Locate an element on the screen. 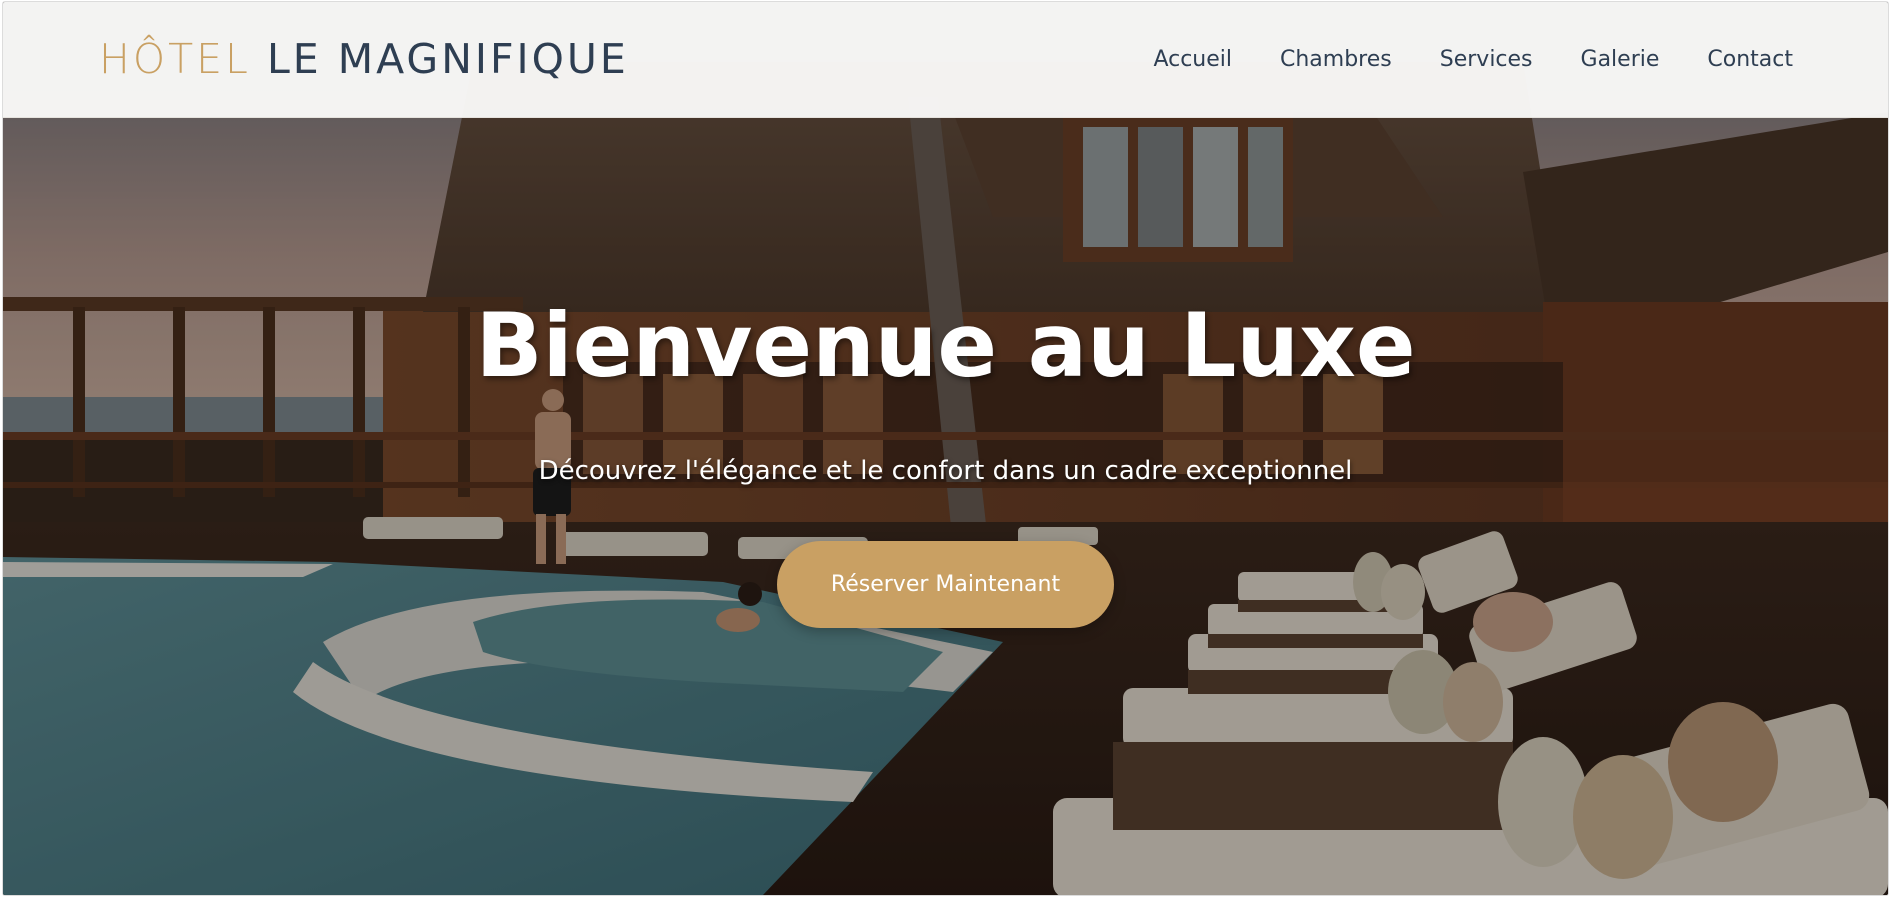 This screenshot has width=1891, height=901. nav-link-services: Services is located at coordinates (1486, 59).